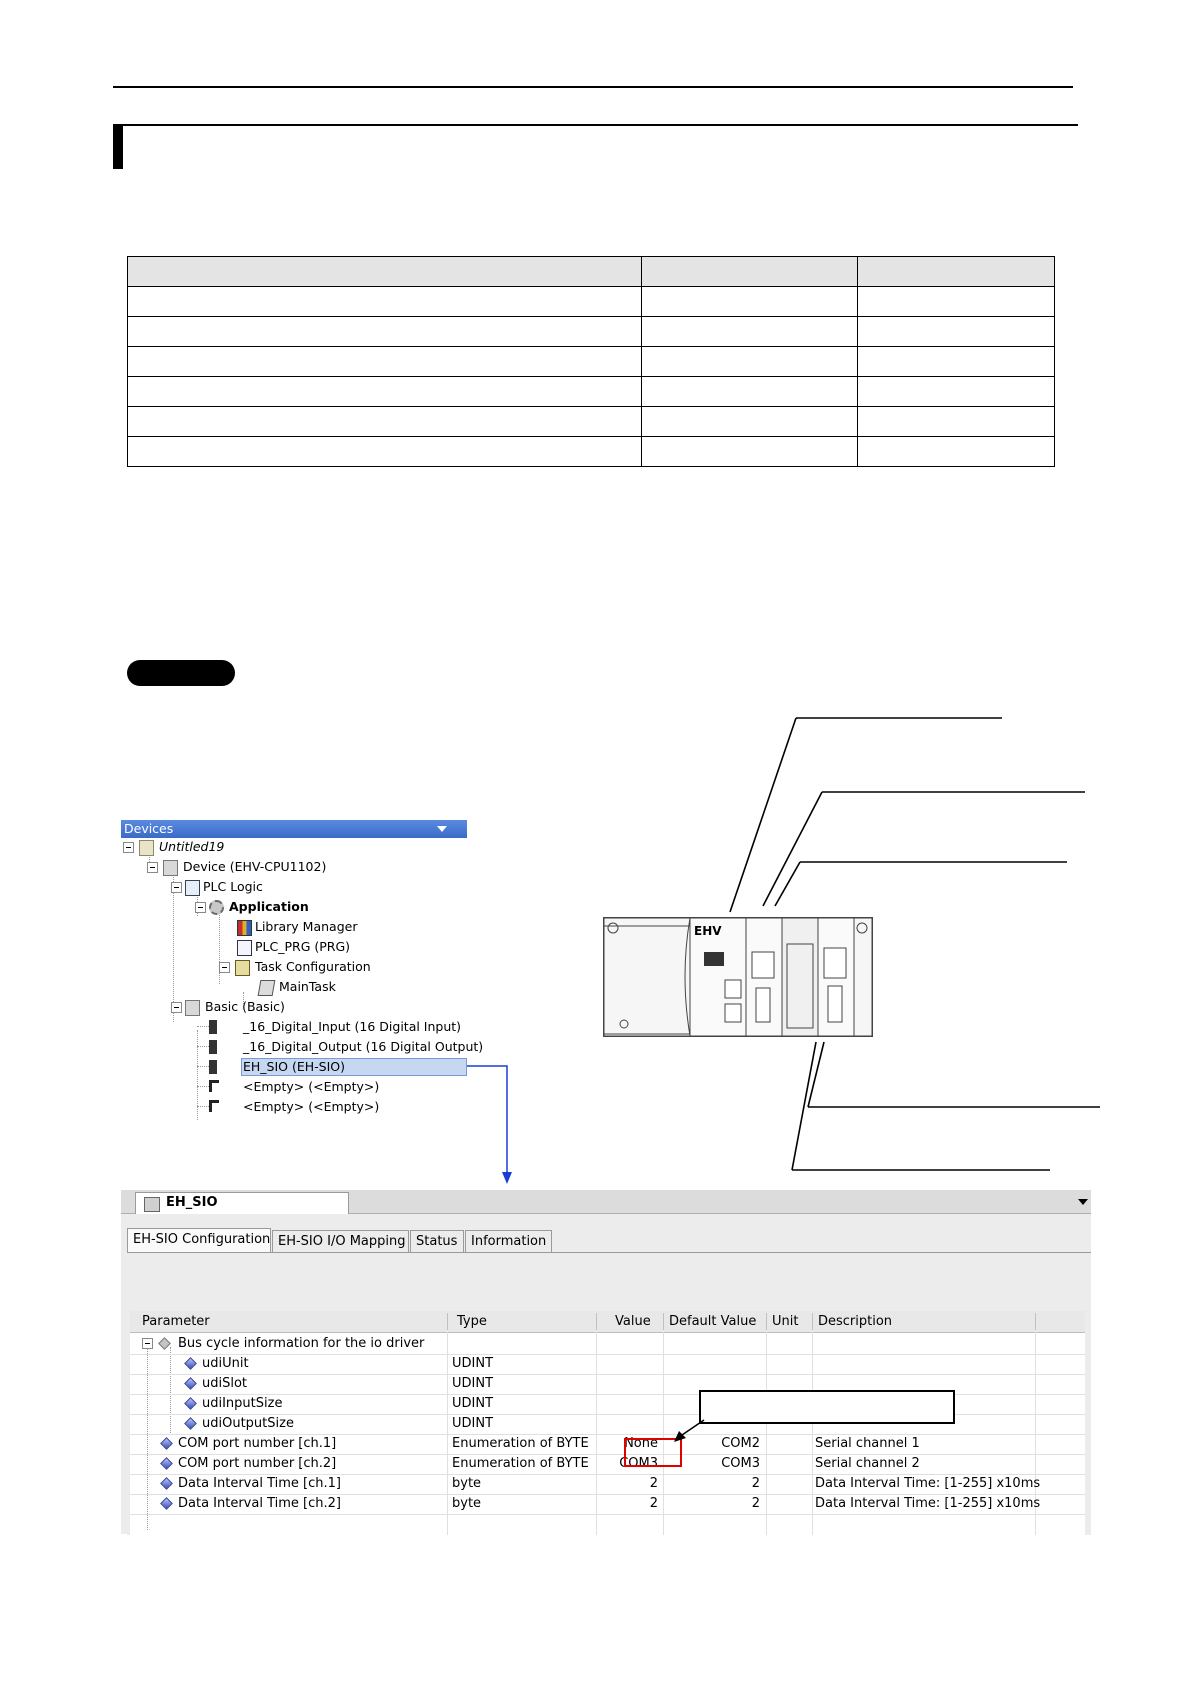 This screenshot has width=1190, height=1684. Describe the element at coordinates (242, 1403) in the screenshot. I see `parameter-cell: udiInputSize` at that location.